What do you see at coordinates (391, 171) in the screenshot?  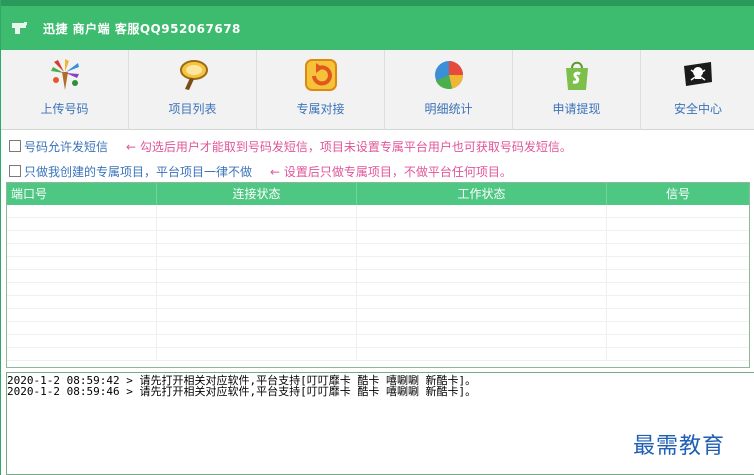 I see `only-exclusive-hint: ← 设置后只做专属项目，不做平台任何项目。` at bounding box center [391, 171].